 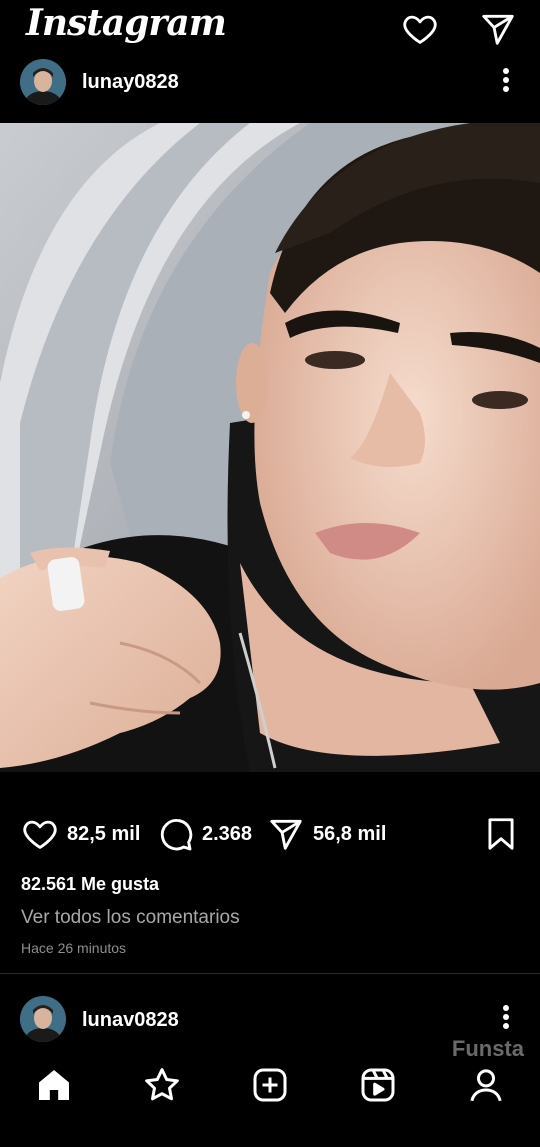 I want to click on bookmark-icon, so click(x=501, y=834).